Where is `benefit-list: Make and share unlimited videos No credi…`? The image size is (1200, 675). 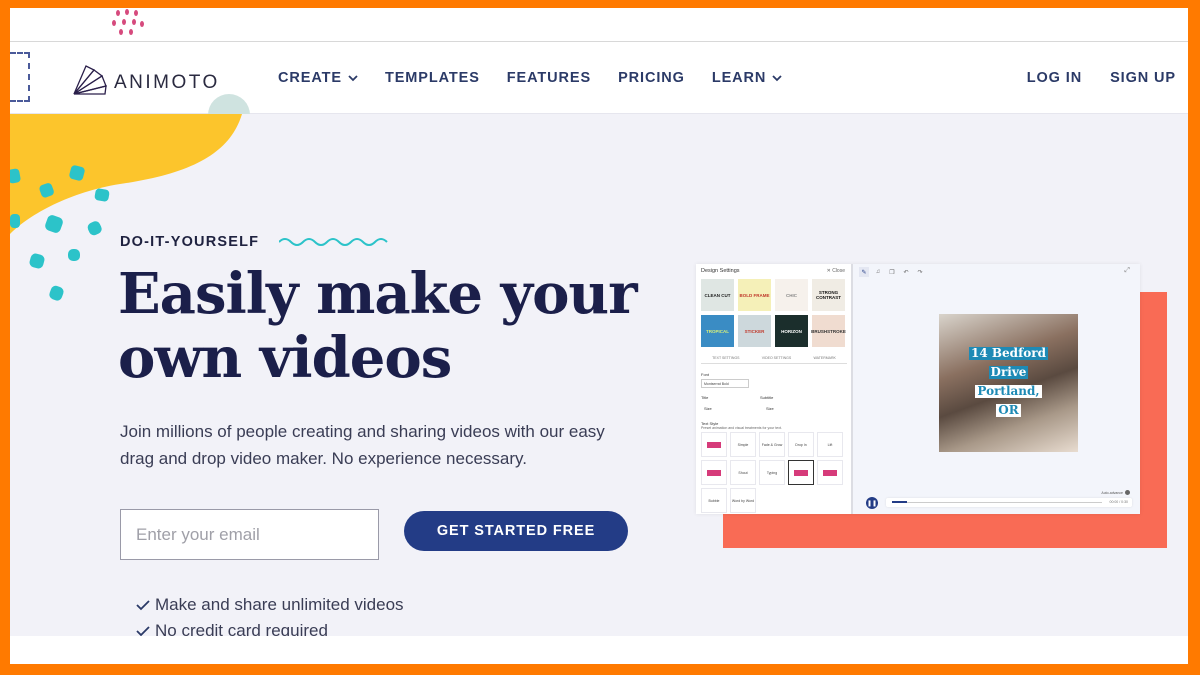 benefit-list: Make and share unlimited videos No credi… is located at coordinates (270, 614).